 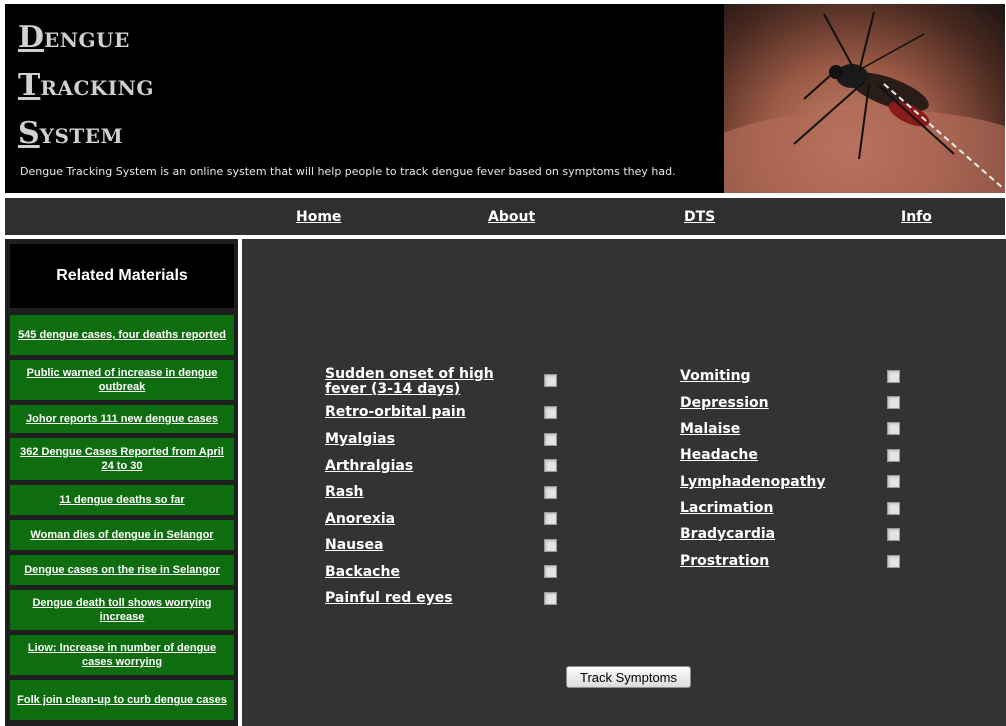 I want to click on symptom-label-prostration: Prostration, so click(x=725, y=561).